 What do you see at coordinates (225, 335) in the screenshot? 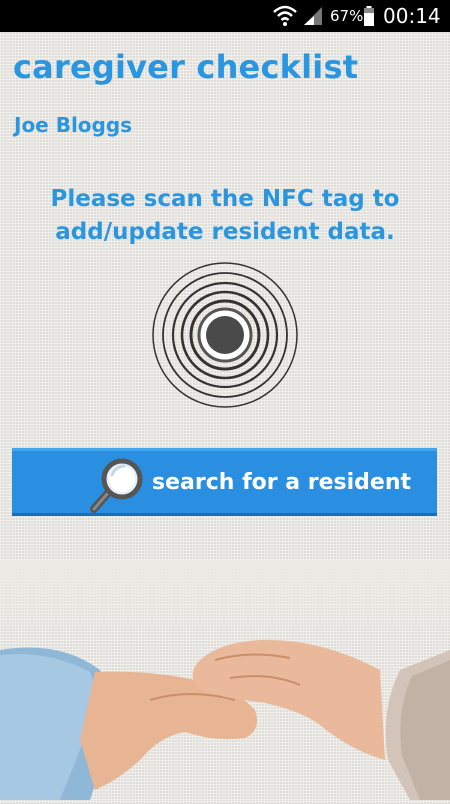
I see `nfc-target-icon` at bounding box center [225, 335].